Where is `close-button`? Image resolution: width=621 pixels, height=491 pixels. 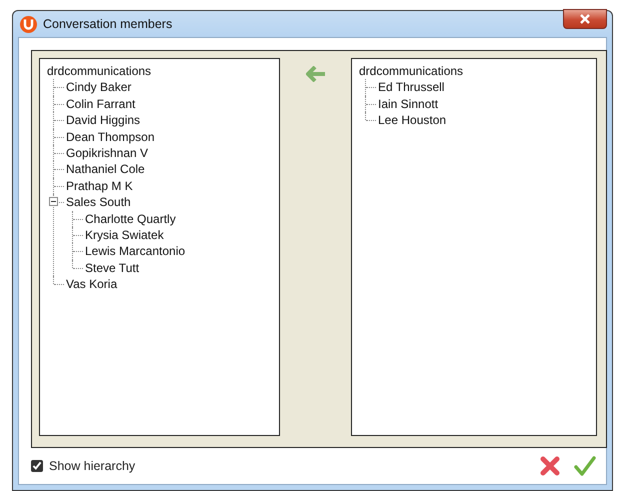 close-button is located at coordinates (585, 19).